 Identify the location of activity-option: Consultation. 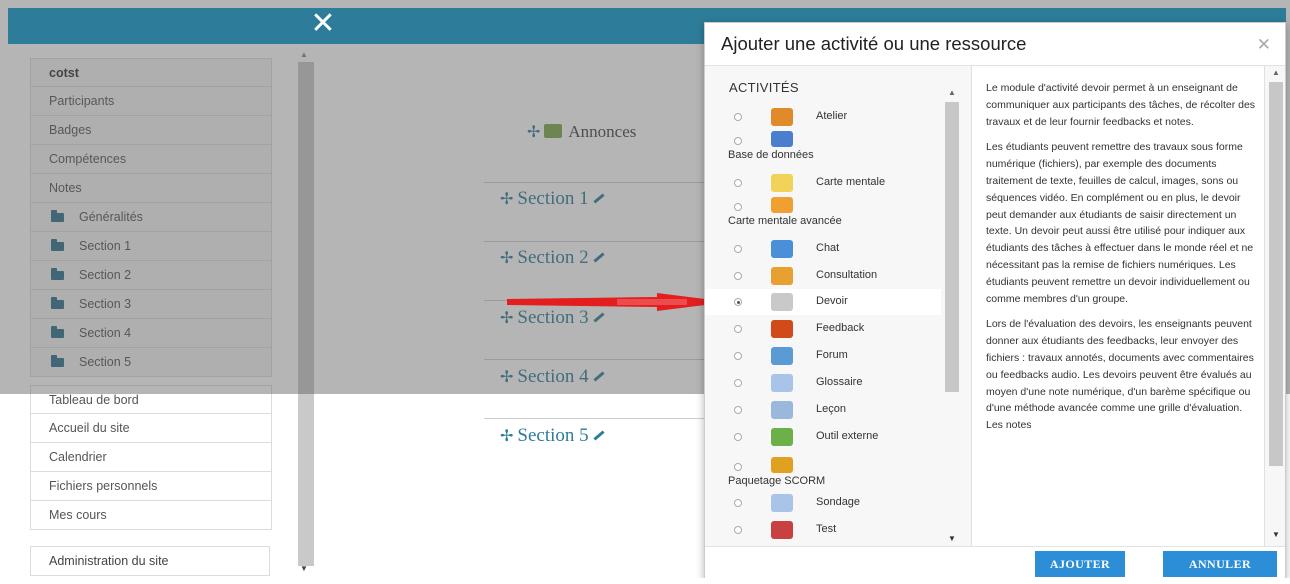
(823, 276).